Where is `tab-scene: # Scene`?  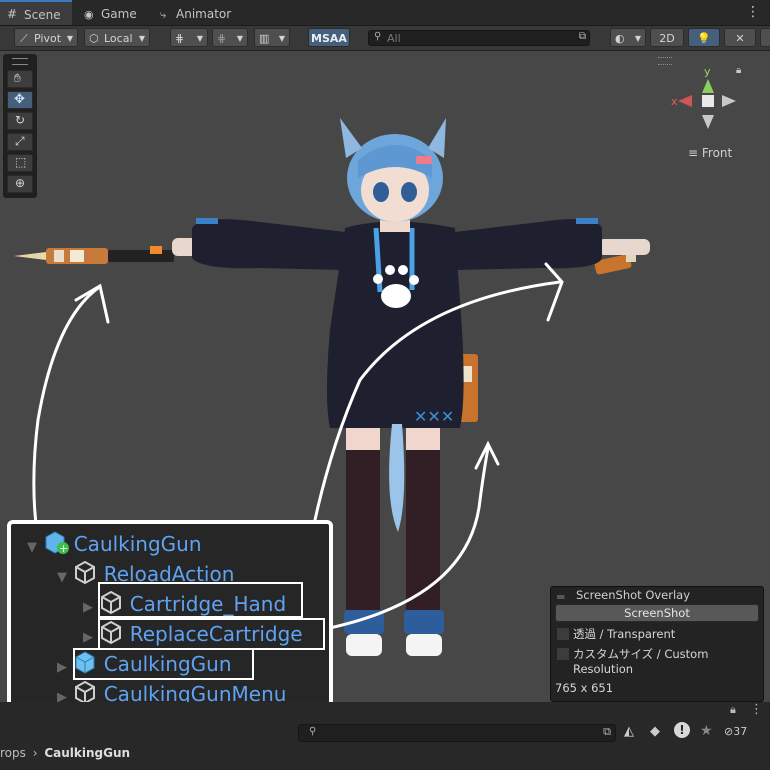 tab-scene: # Scene is located at coordinates (36, 12).